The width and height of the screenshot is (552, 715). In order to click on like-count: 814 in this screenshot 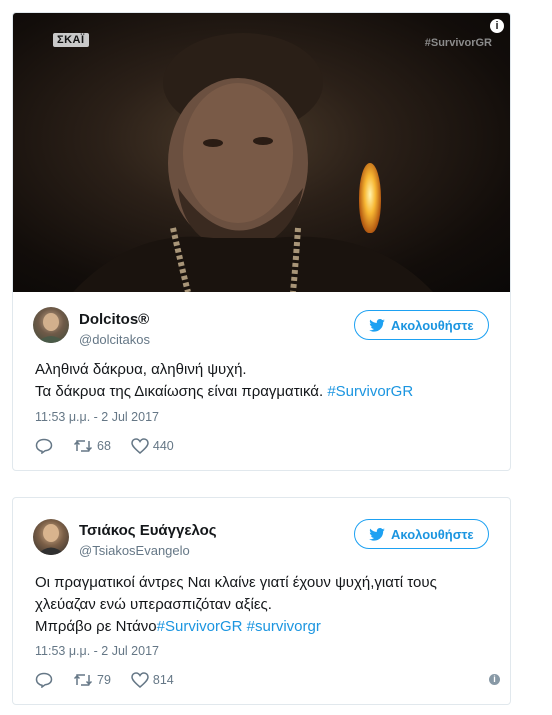, I will do `click(163, 680)`.